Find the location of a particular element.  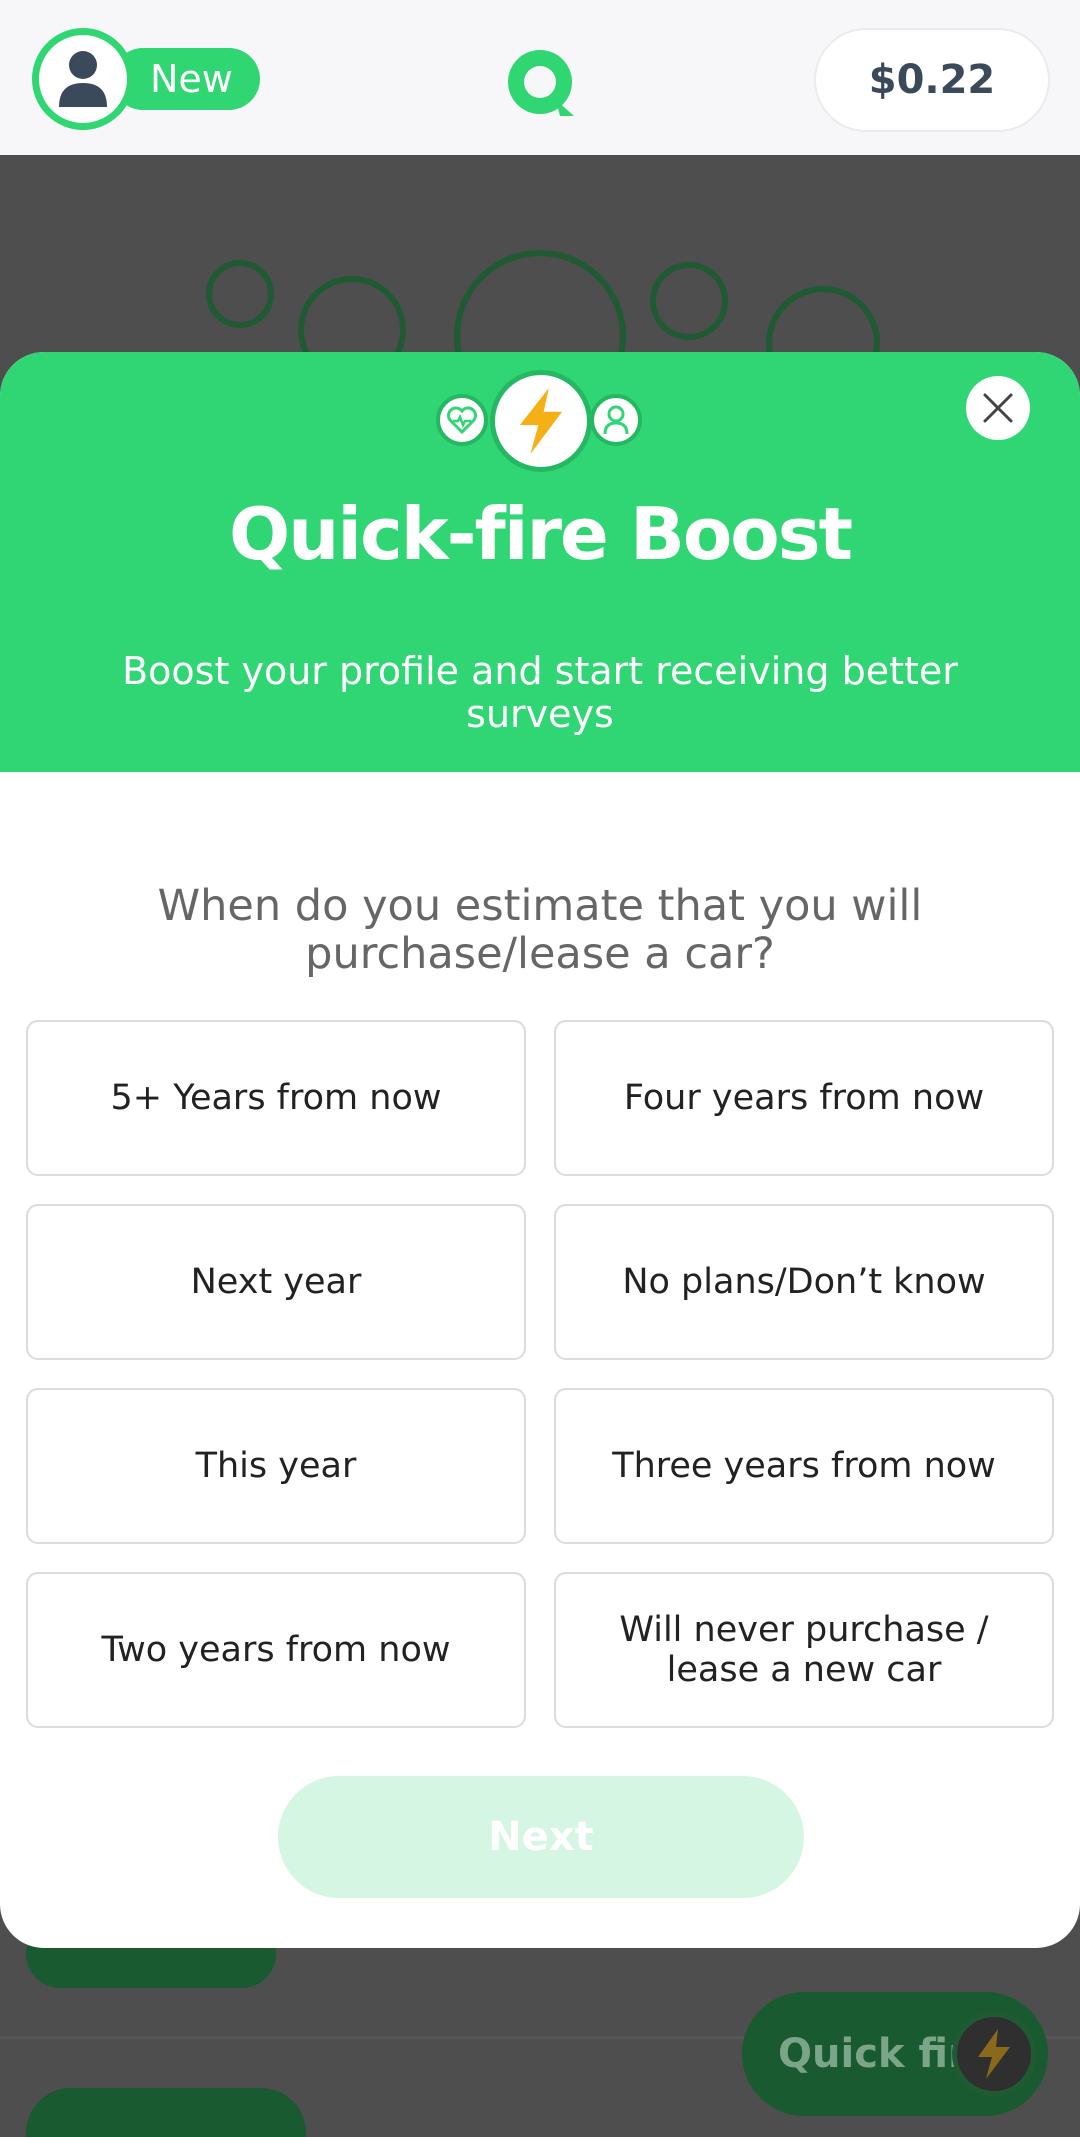

quickfire-button: Quick fire is located at coordinates (895, 2054).